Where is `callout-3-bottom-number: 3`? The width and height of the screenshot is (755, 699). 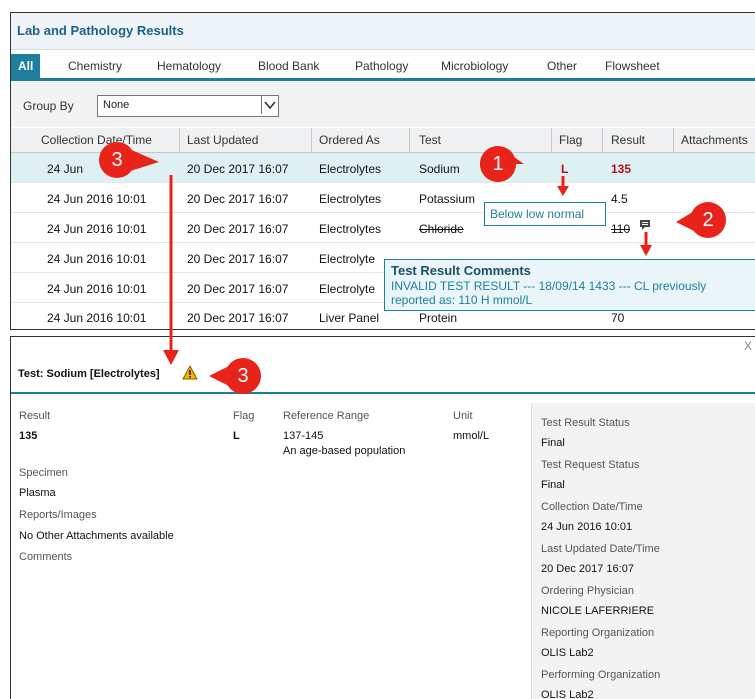
callout-3-bottom-number: 3 is located at coordinates (243, 376).